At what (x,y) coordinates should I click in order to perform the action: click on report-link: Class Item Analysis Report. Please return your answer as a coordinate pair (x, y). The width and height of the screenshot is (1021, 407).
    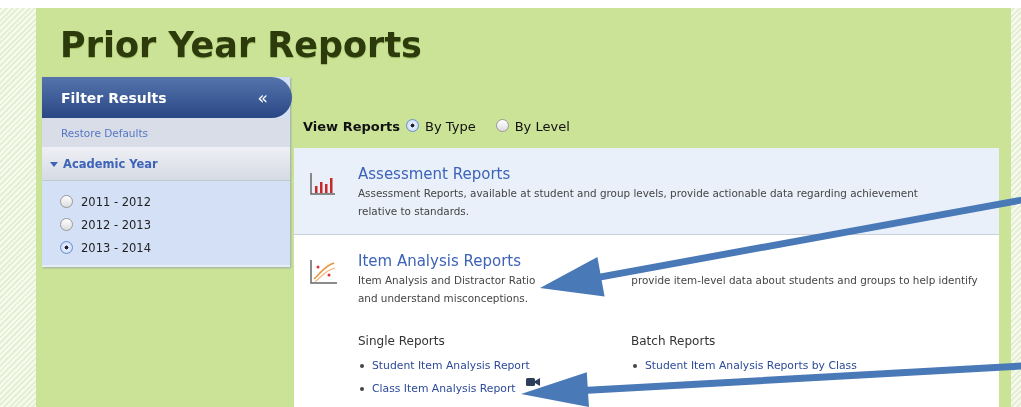
    Looking at the image, I should click on (444, 388).